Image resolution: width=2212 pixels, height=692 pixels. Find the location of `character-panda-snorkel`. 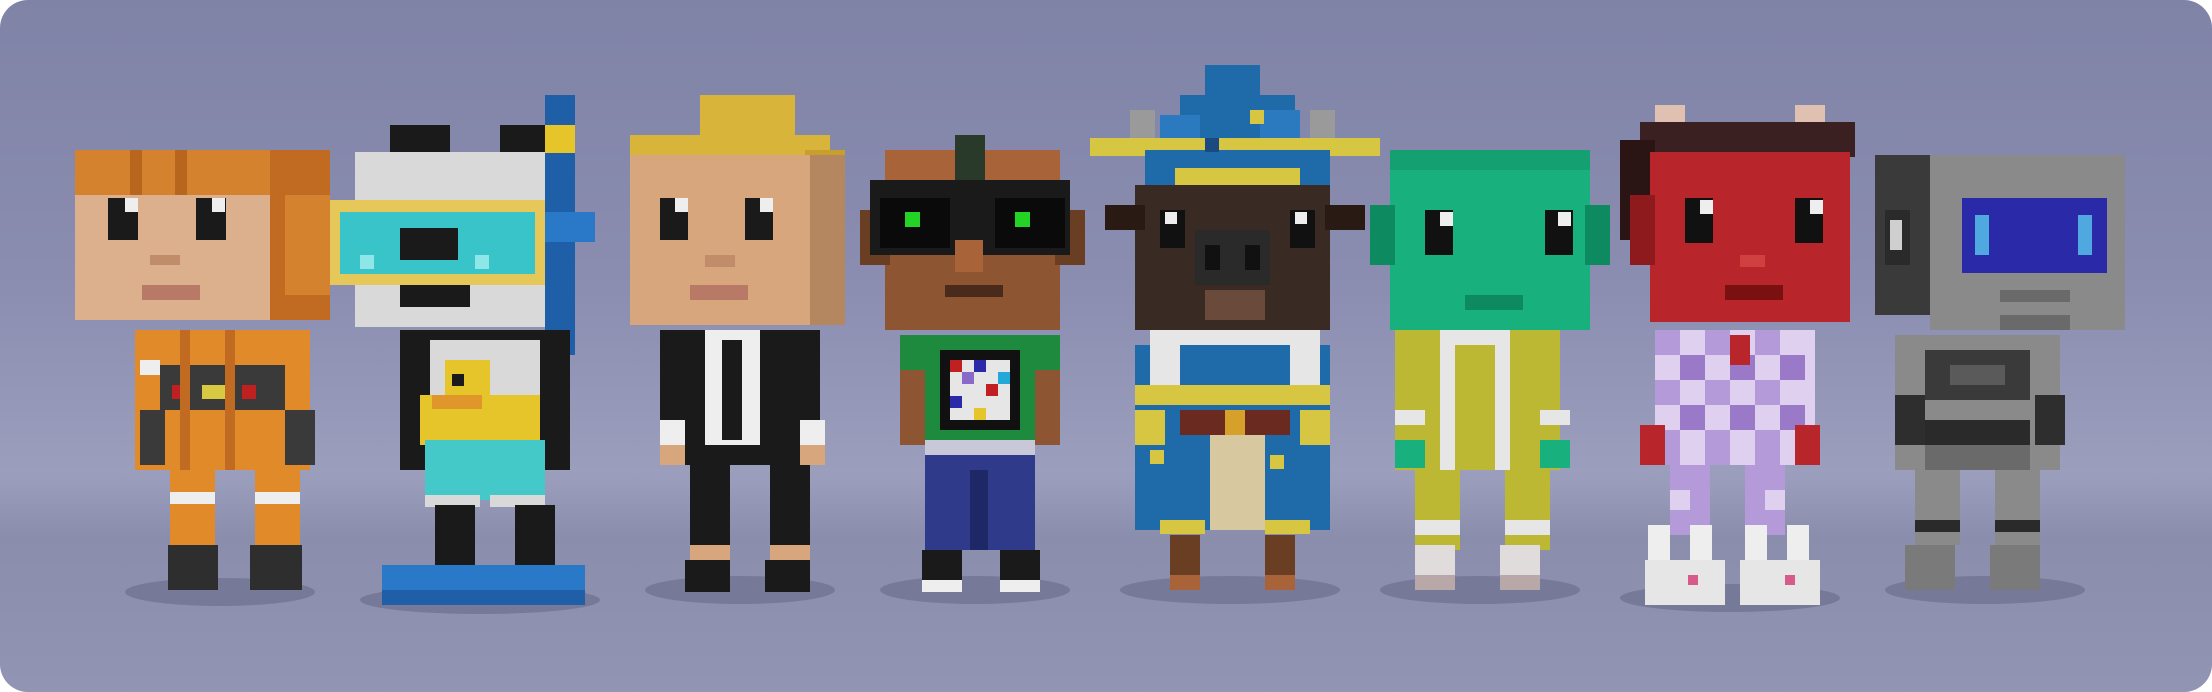

character-panda-snorkel is located at coordinates (465, 354).